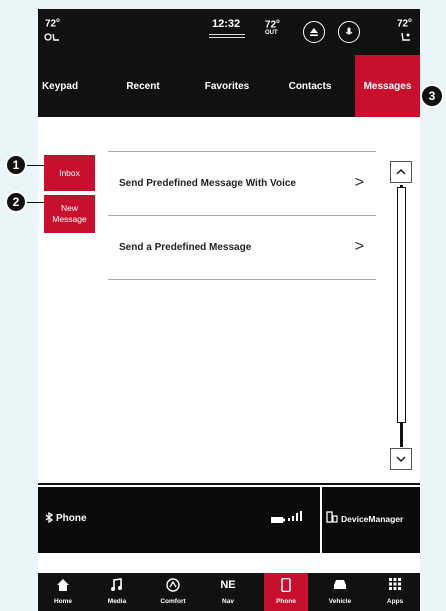 Image resolution: width=446 pixels, height=611 pixels. I want to click on new-message-button: New Message, so click(69, 214).